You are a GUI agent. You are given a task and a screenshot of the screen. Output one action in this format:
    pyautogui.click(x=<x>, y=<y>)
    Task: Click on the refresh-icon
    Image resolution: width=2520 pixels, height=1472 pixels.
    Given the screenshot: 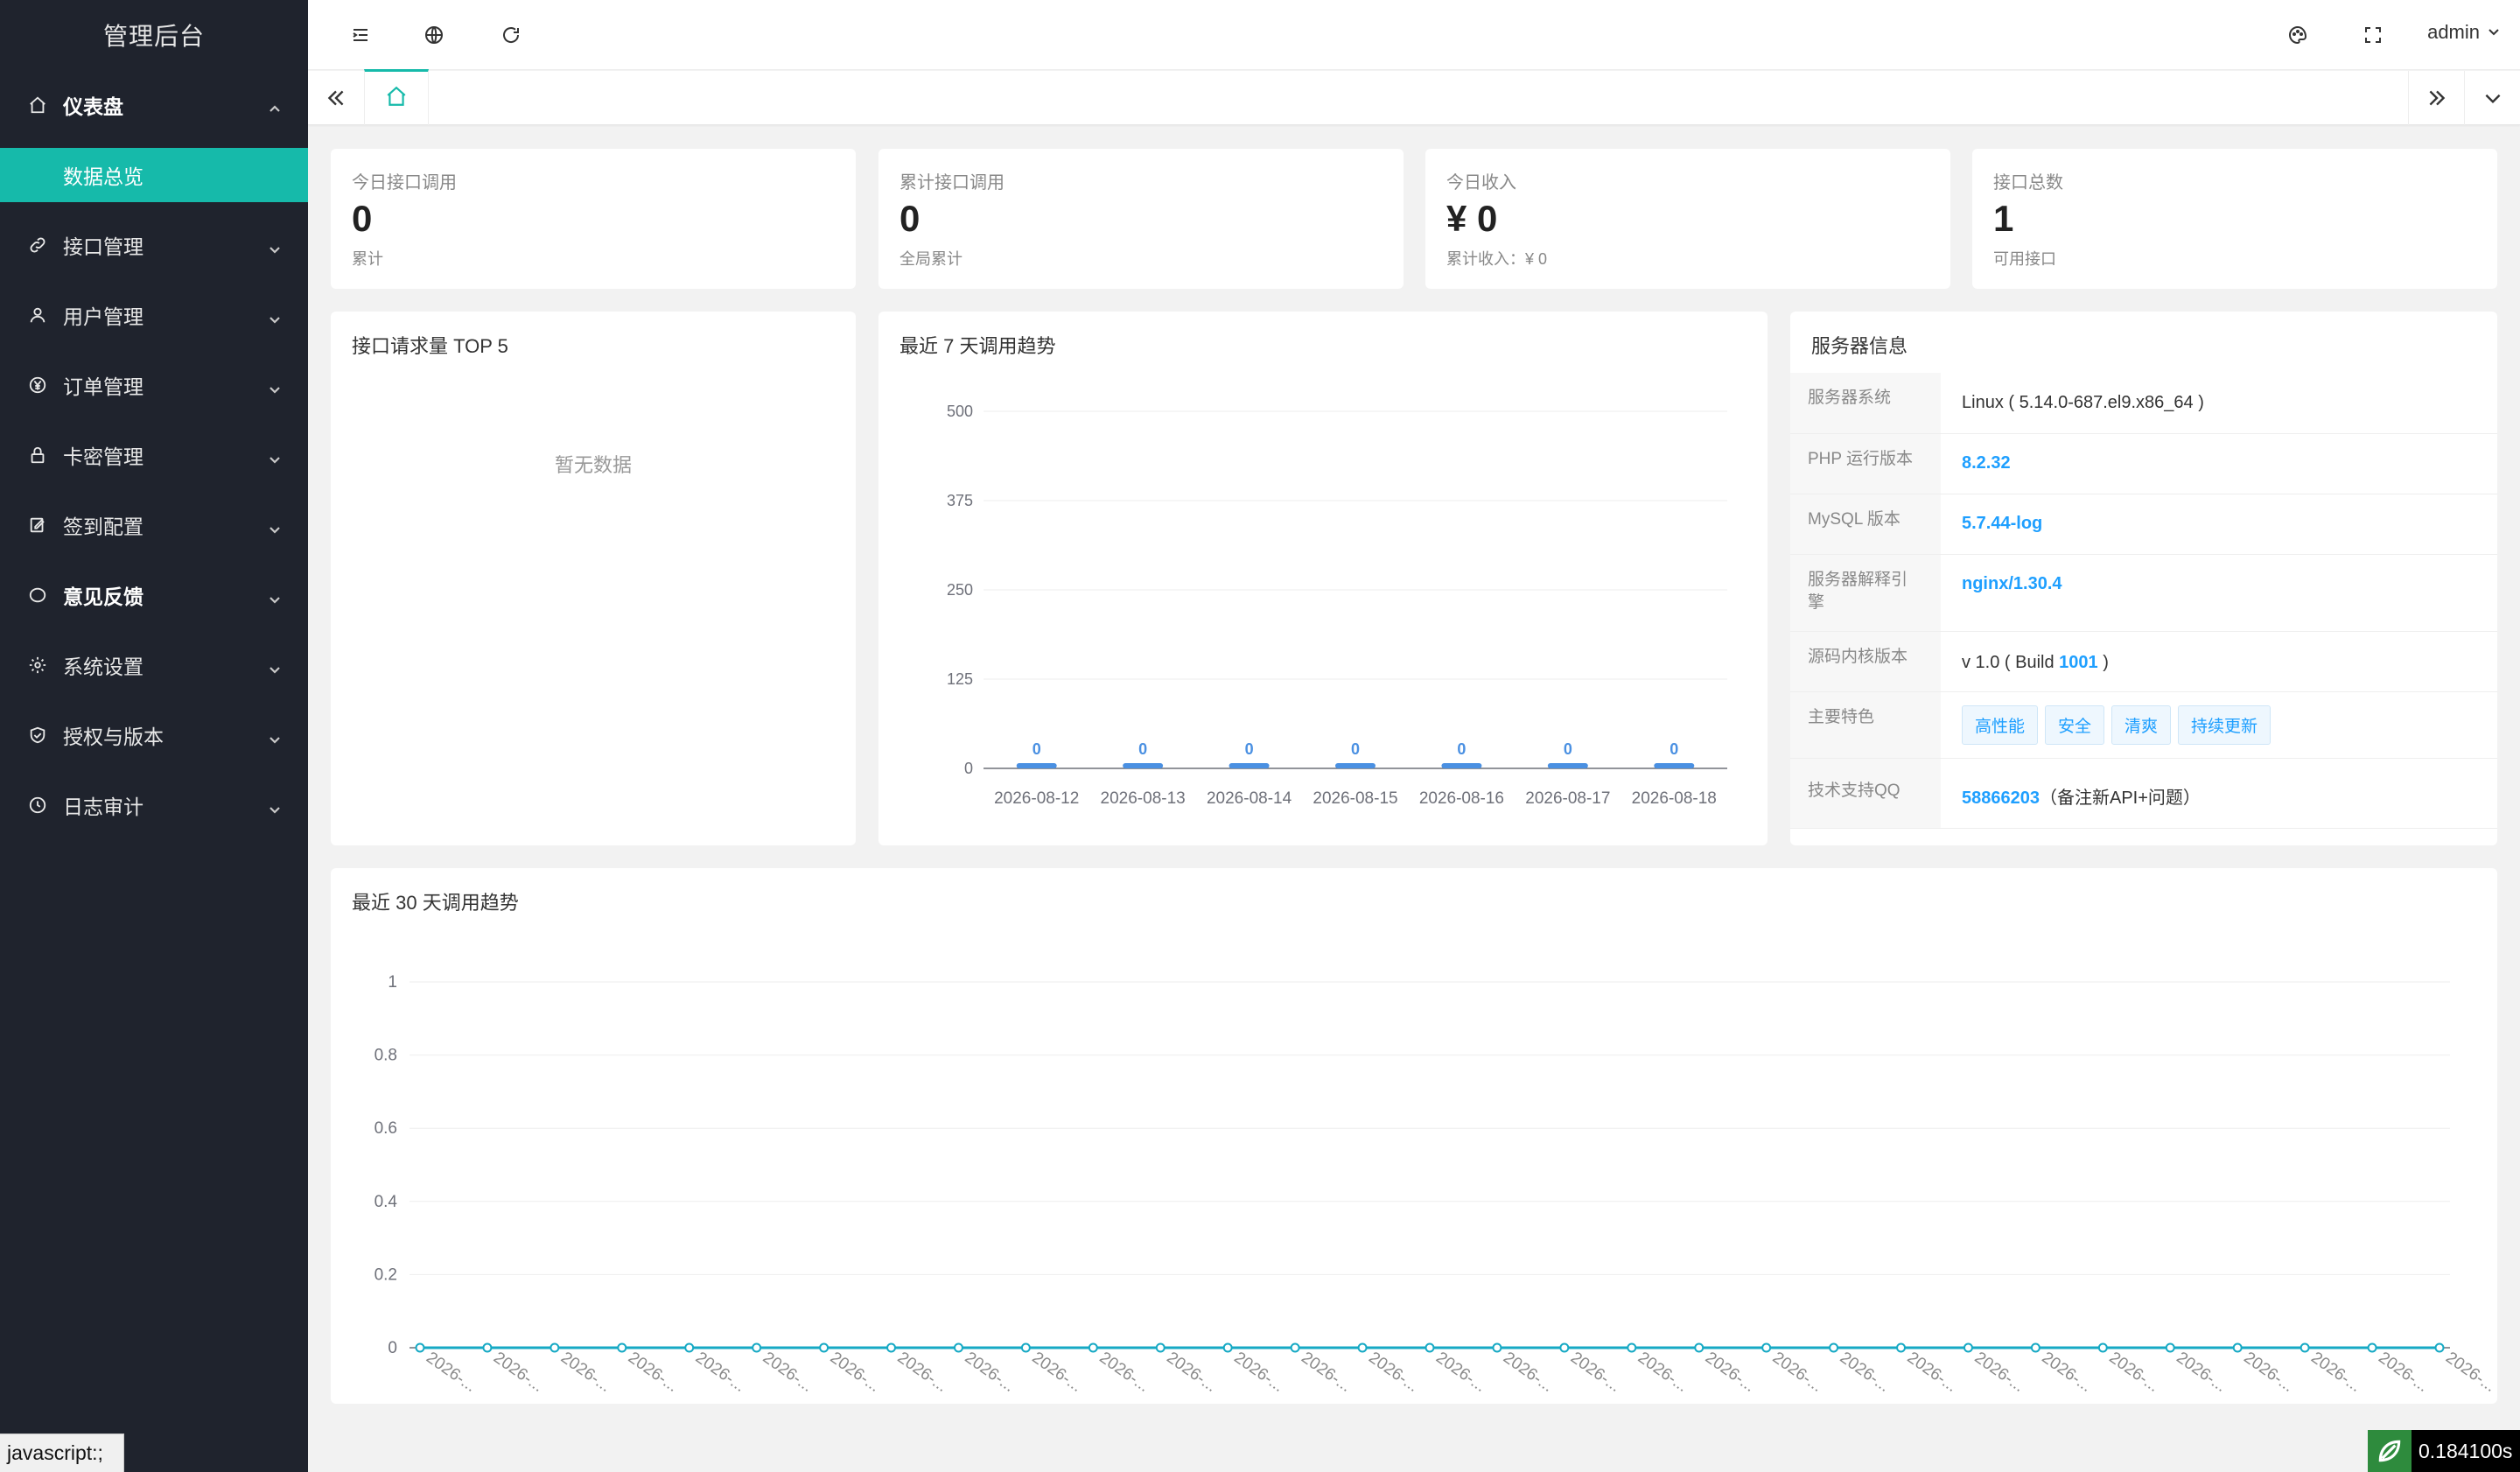 What is the action you would take?
    pyautogui.click(x=511, y=35)
    